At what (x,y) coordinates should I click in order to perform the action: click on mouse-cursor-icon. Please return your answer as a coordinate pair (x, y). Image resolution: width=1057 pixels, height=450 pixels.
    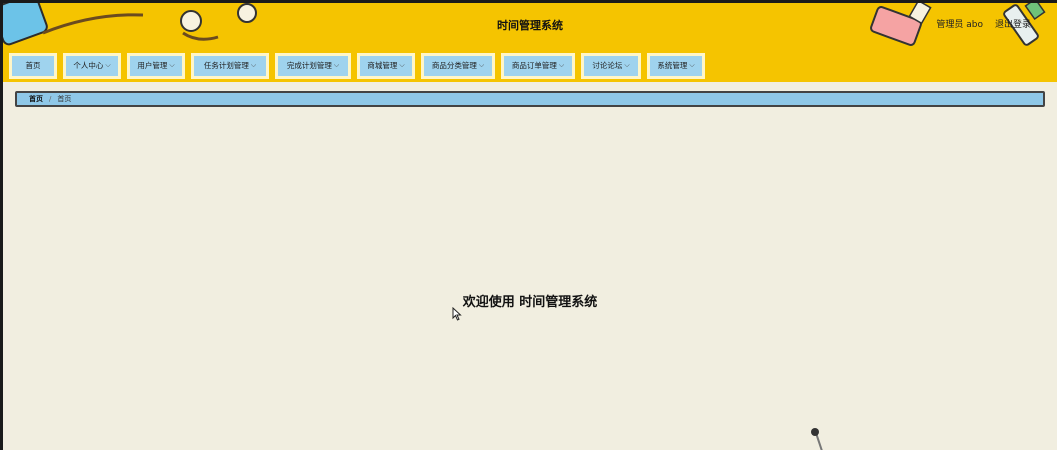
    Looking at the image, I should click on (457, 314).